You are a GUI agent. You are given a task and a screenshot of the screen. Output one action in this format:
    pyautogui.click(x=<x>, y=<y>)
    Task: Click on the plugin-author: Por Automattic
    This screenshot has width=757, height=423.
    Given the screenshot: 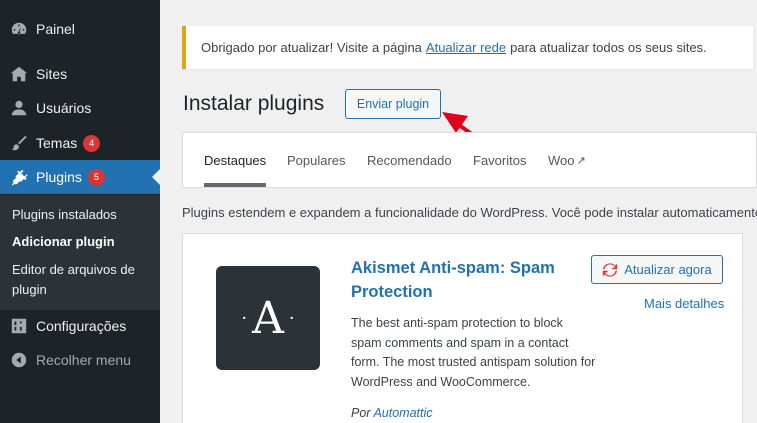 What is the action you would take?
    pyautogui.click(x=392, y=413)
    